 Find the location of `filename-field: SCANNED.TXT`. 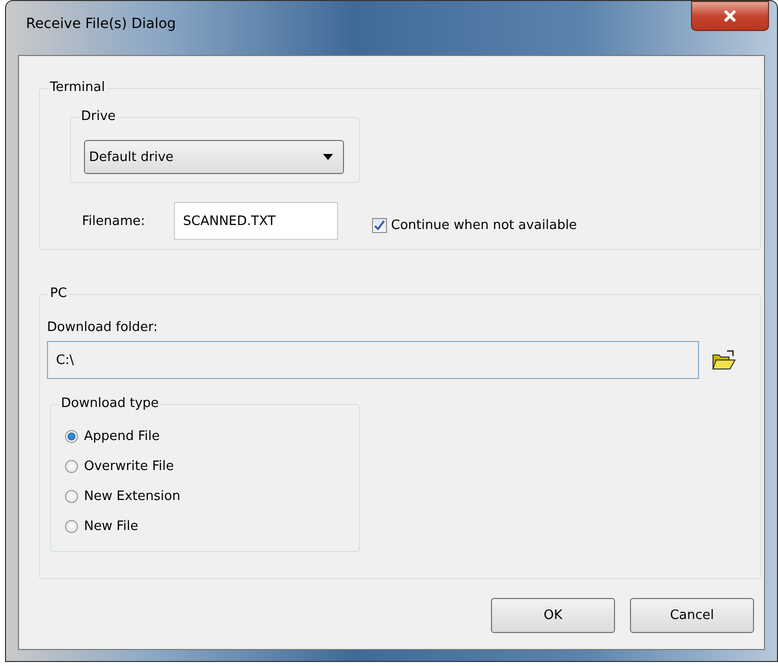

filename-field: SCANNED.TXT is located at coordinates (256, 221).